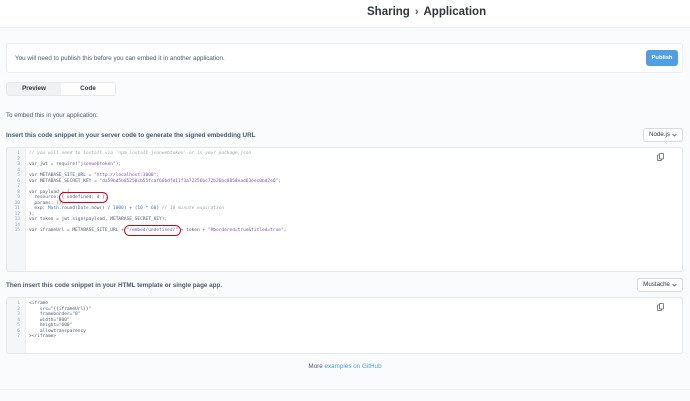  I want to click on embed-instructions: To embed this in your application:, so click(52, 115).